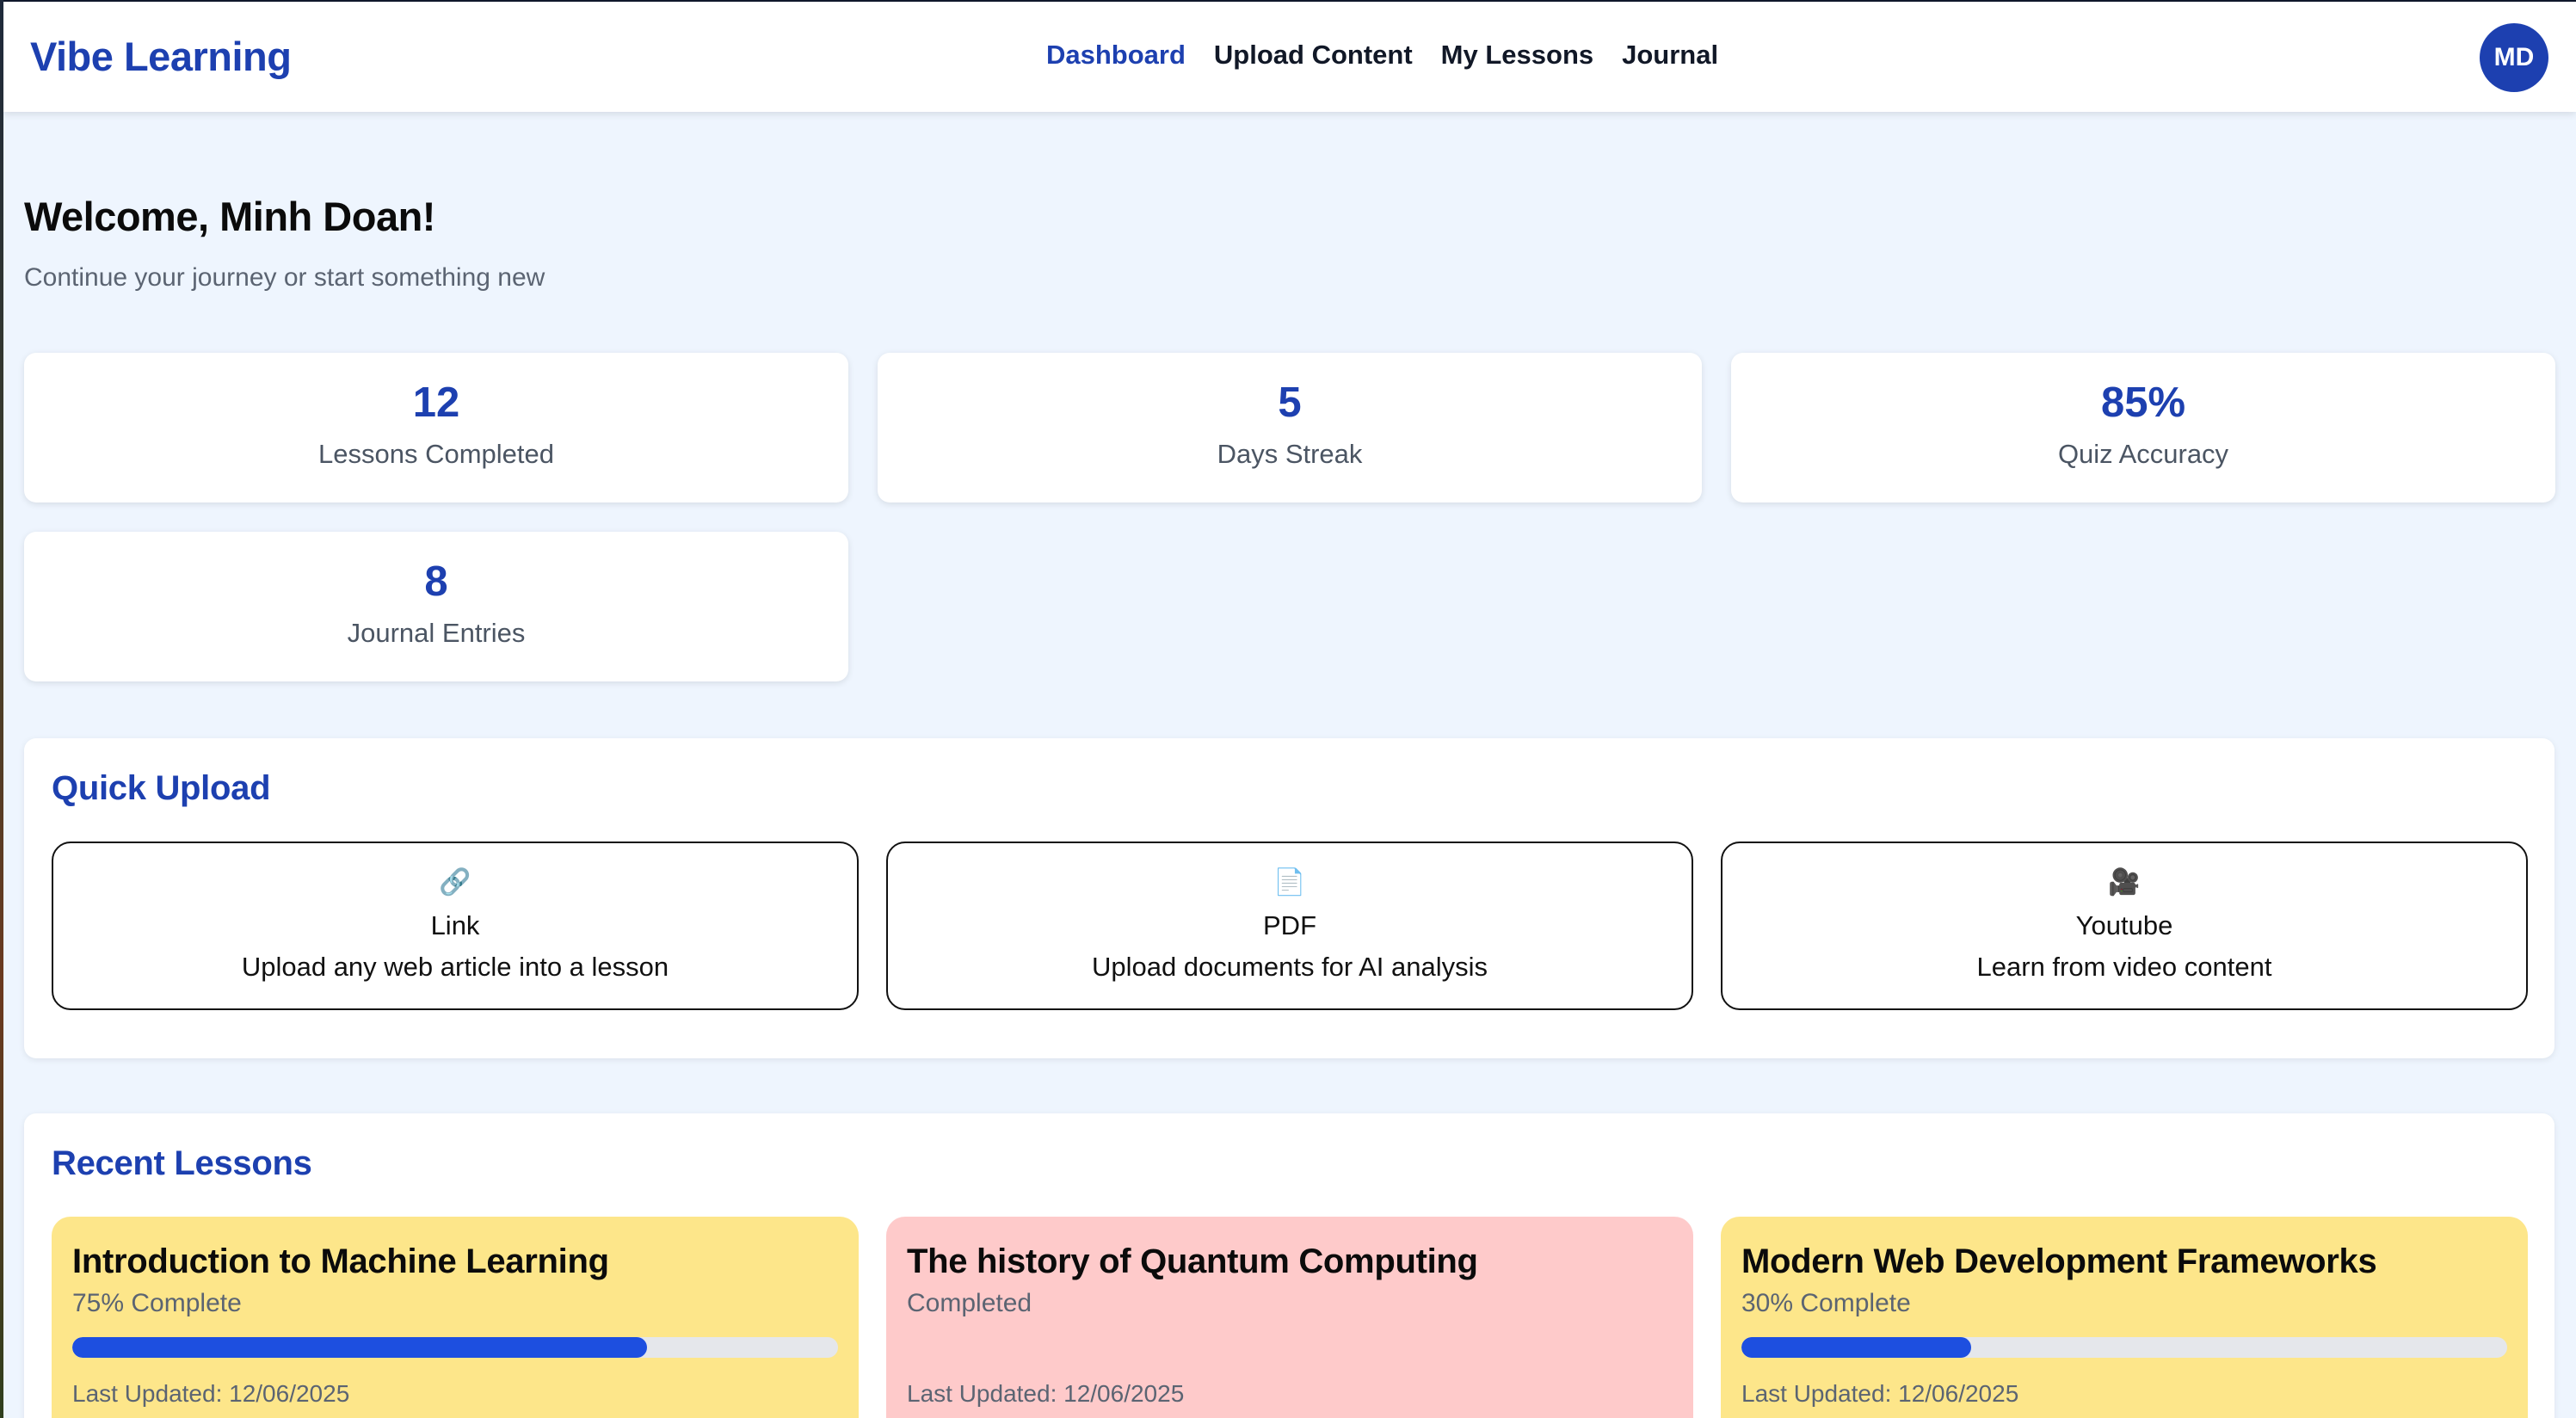  Describe the element at coordinates (436, 581) in the screenshot. I see `stat-value: 8` at that location.